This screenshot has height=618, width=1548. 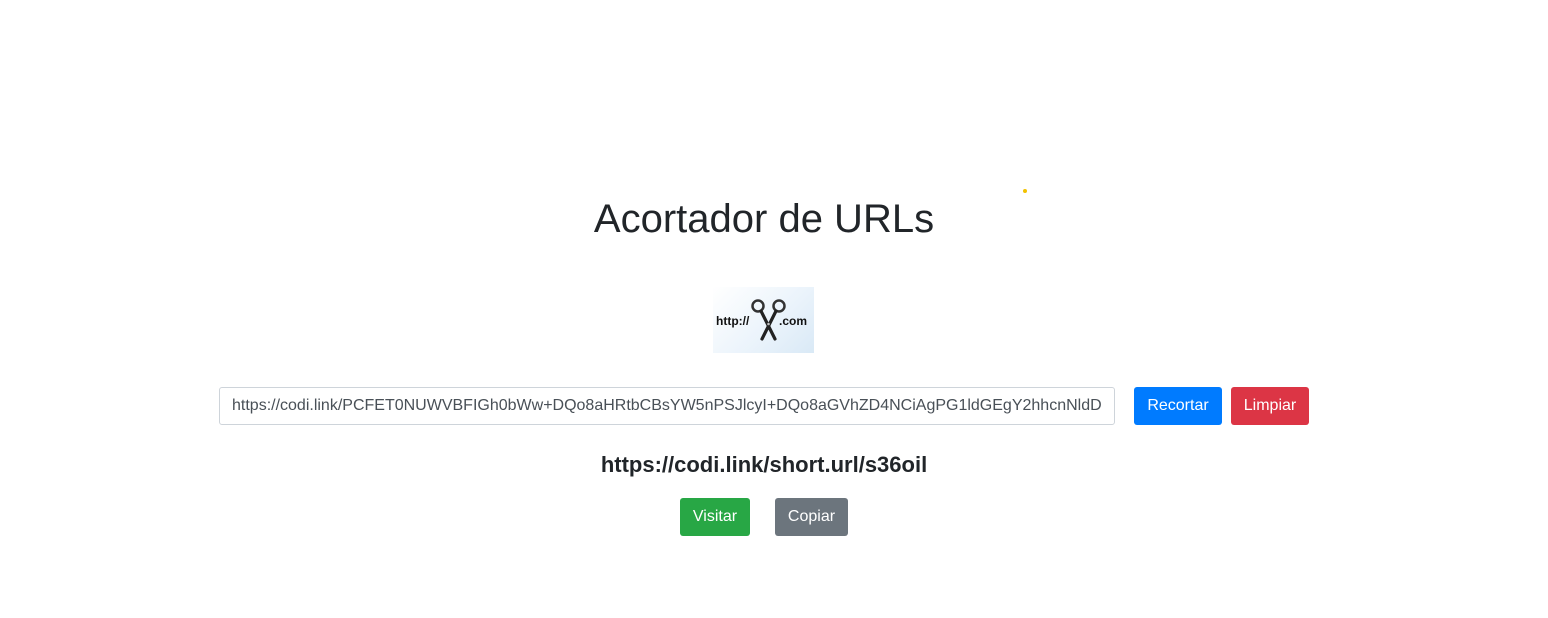 I want to click on short-url-result: https://codi.link/short.url/s36oil, so click(x=764, y=464).